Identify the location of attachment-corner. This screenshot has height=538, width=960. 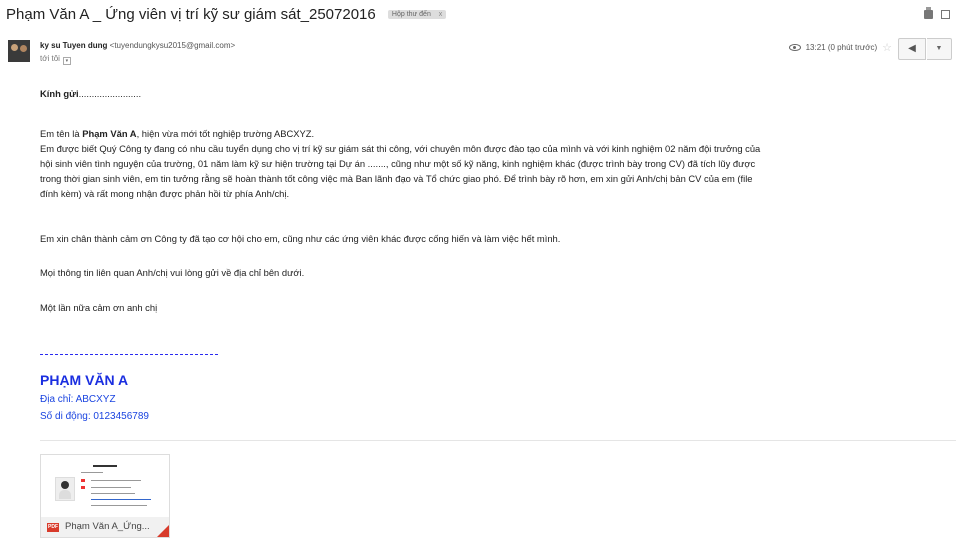
(163, 531).